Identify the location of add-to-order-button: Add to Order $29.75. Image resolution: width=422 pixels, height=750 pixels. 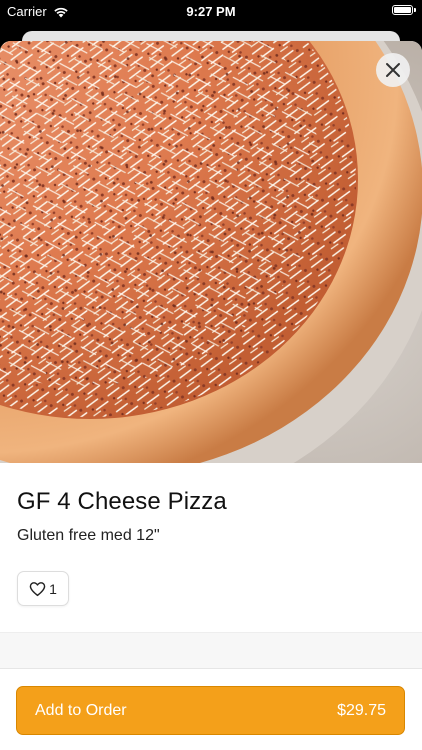
(210, 710).